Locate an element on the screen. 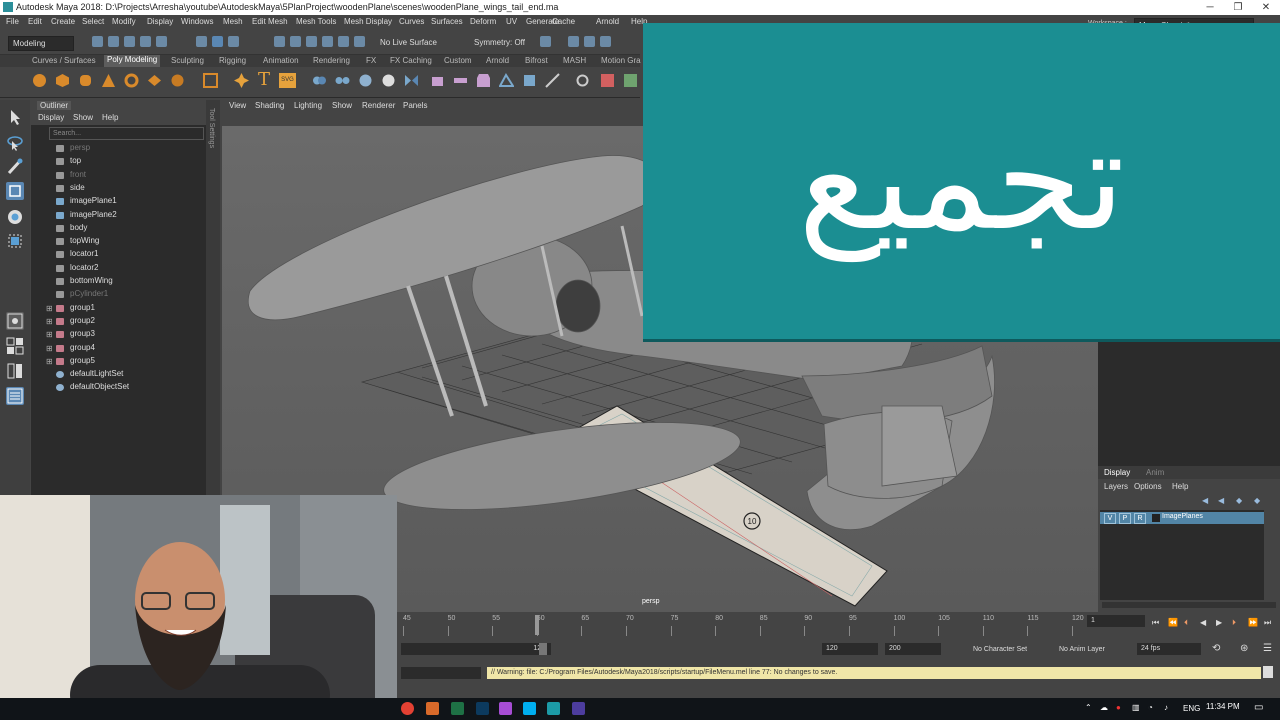 The height and width of the screenshot is (720, 1280). target-weld-icon is located at coordinates (582, 80).